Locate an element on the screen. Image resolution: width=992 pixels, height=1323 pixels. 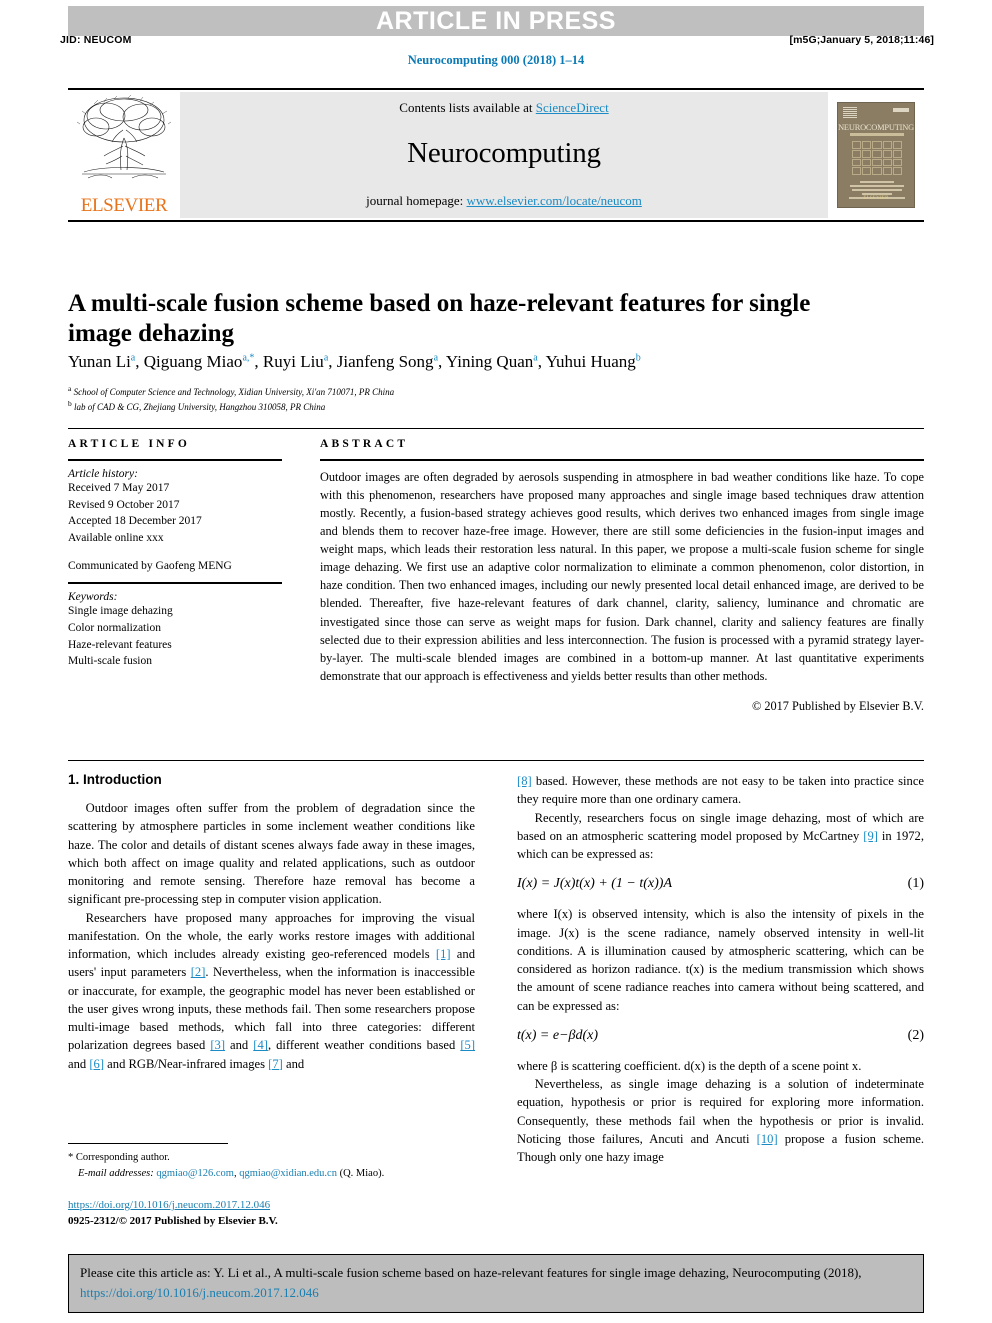
article-history-label: Article history: is located at coordinates (103, 474).